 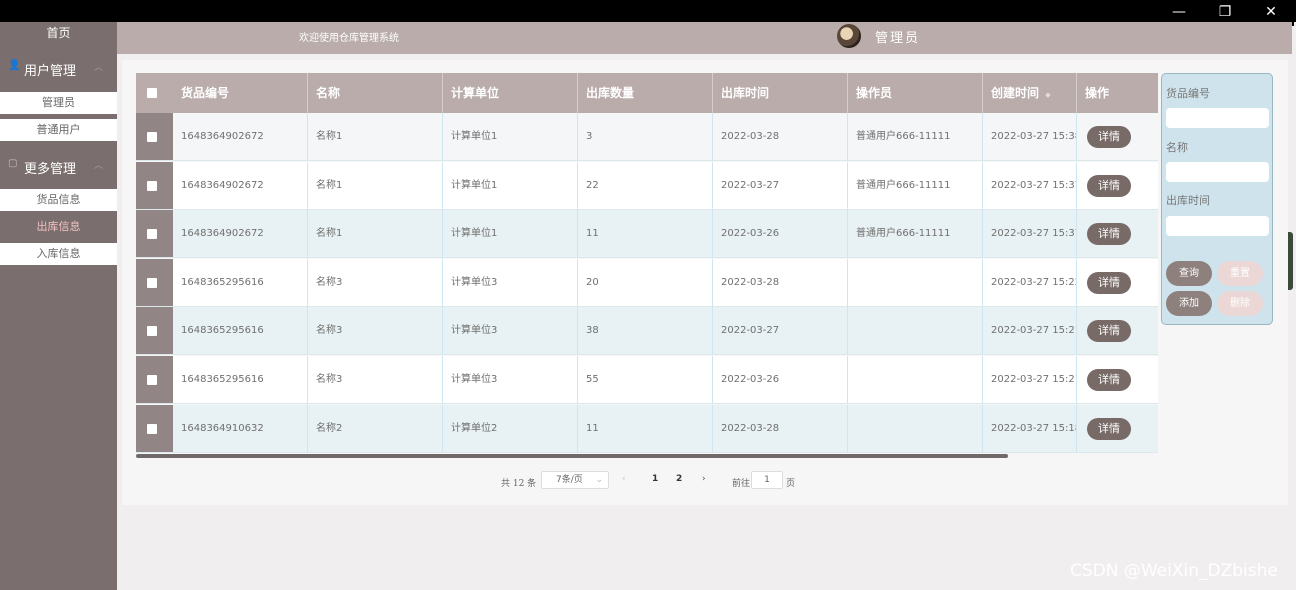 What do you see at coordinates (375, 428) in the screenshot?
I see `cell-name: 名称2` at bounding box center [375, 428].